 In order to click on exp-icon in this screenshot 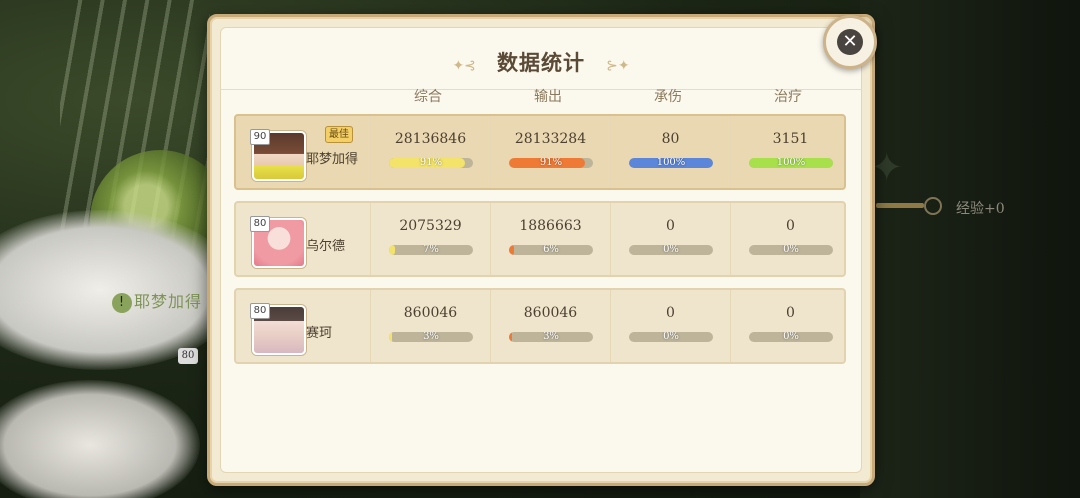, I will do `click(933, 206)`.